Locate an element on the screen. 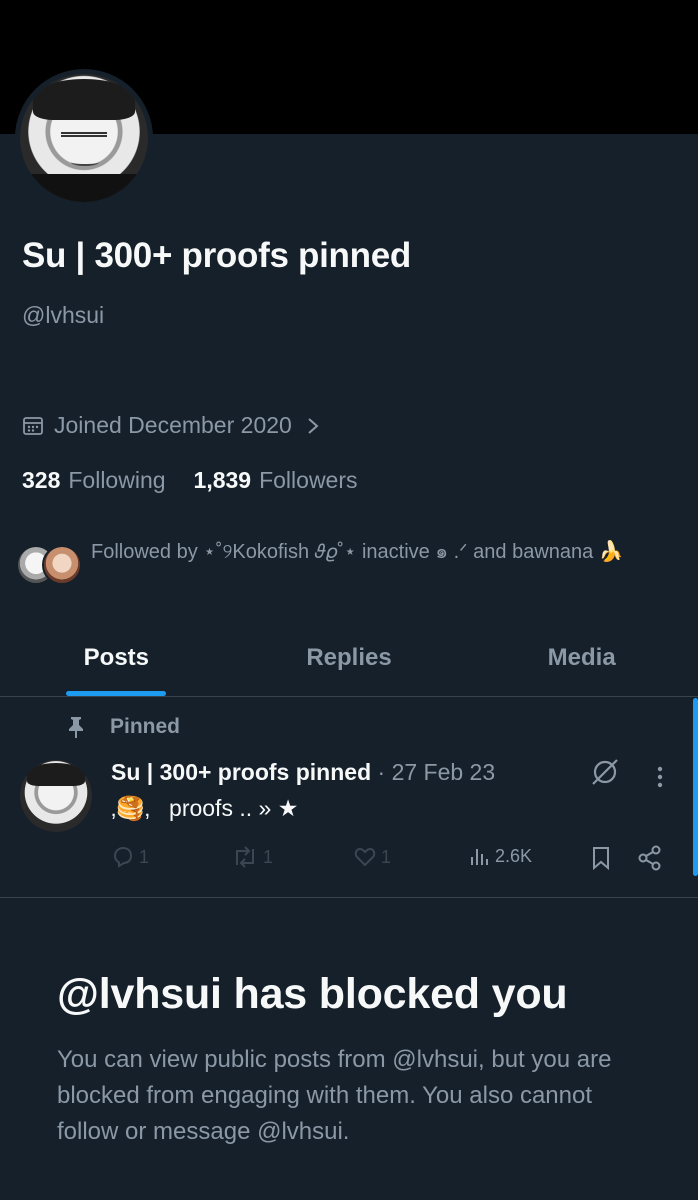 The image size is (698, 1200). like-button: 1 is located at coordinates (372, 857).